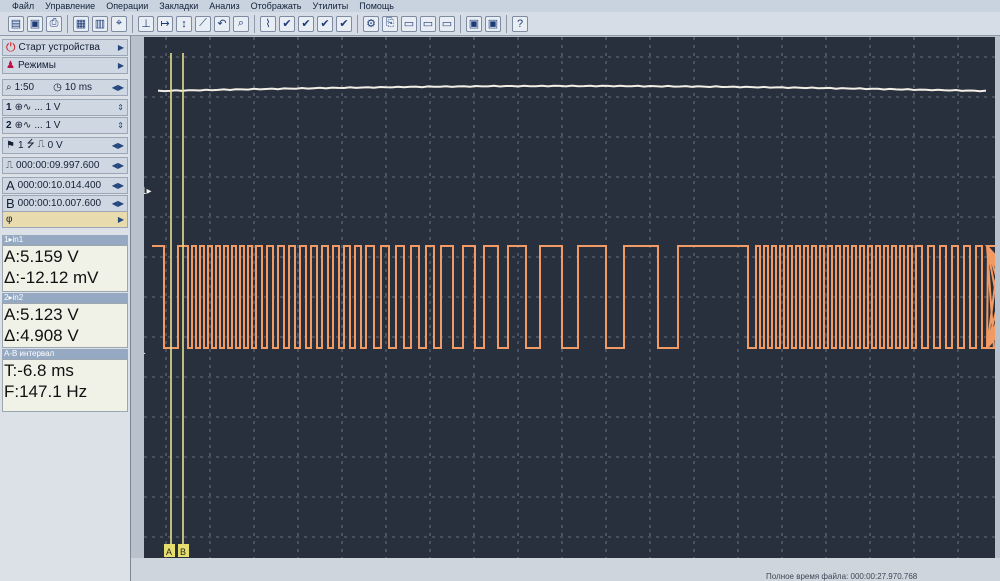 The image size is (1000, 581). Describe the element at coordinates (55, 145) in the screenshot. I see `trigger-level: 0 V` at that location.